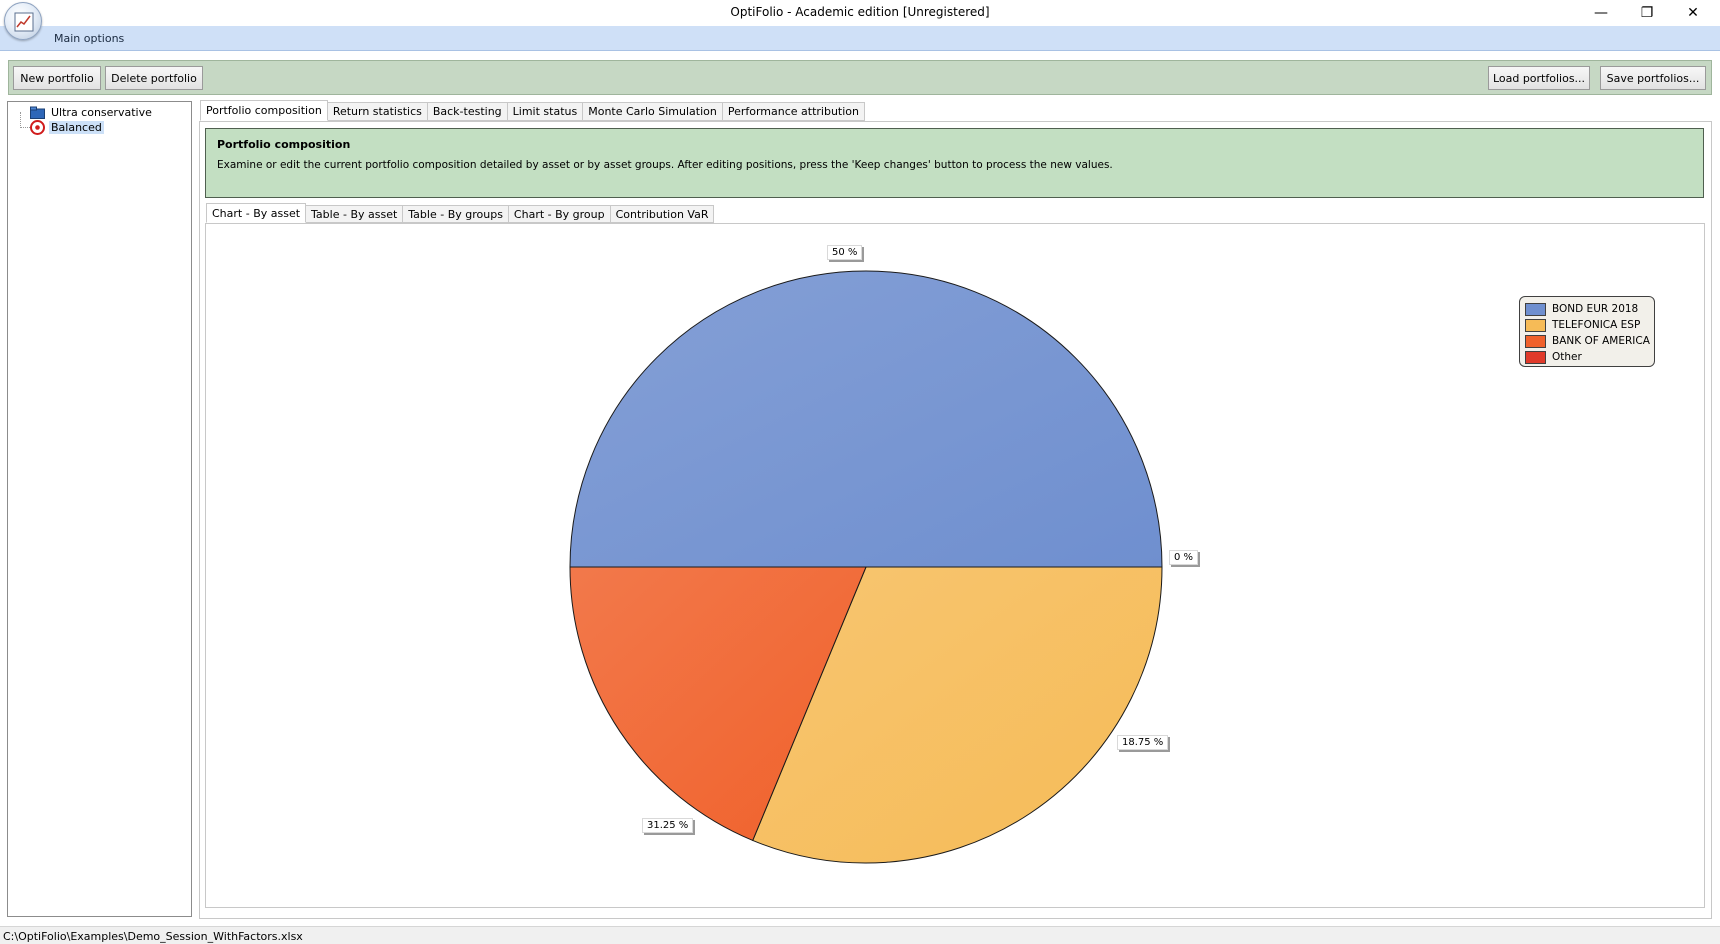 This screenshot has width=1720, height=944. I want to click on tree-connector, so click(25, 120).